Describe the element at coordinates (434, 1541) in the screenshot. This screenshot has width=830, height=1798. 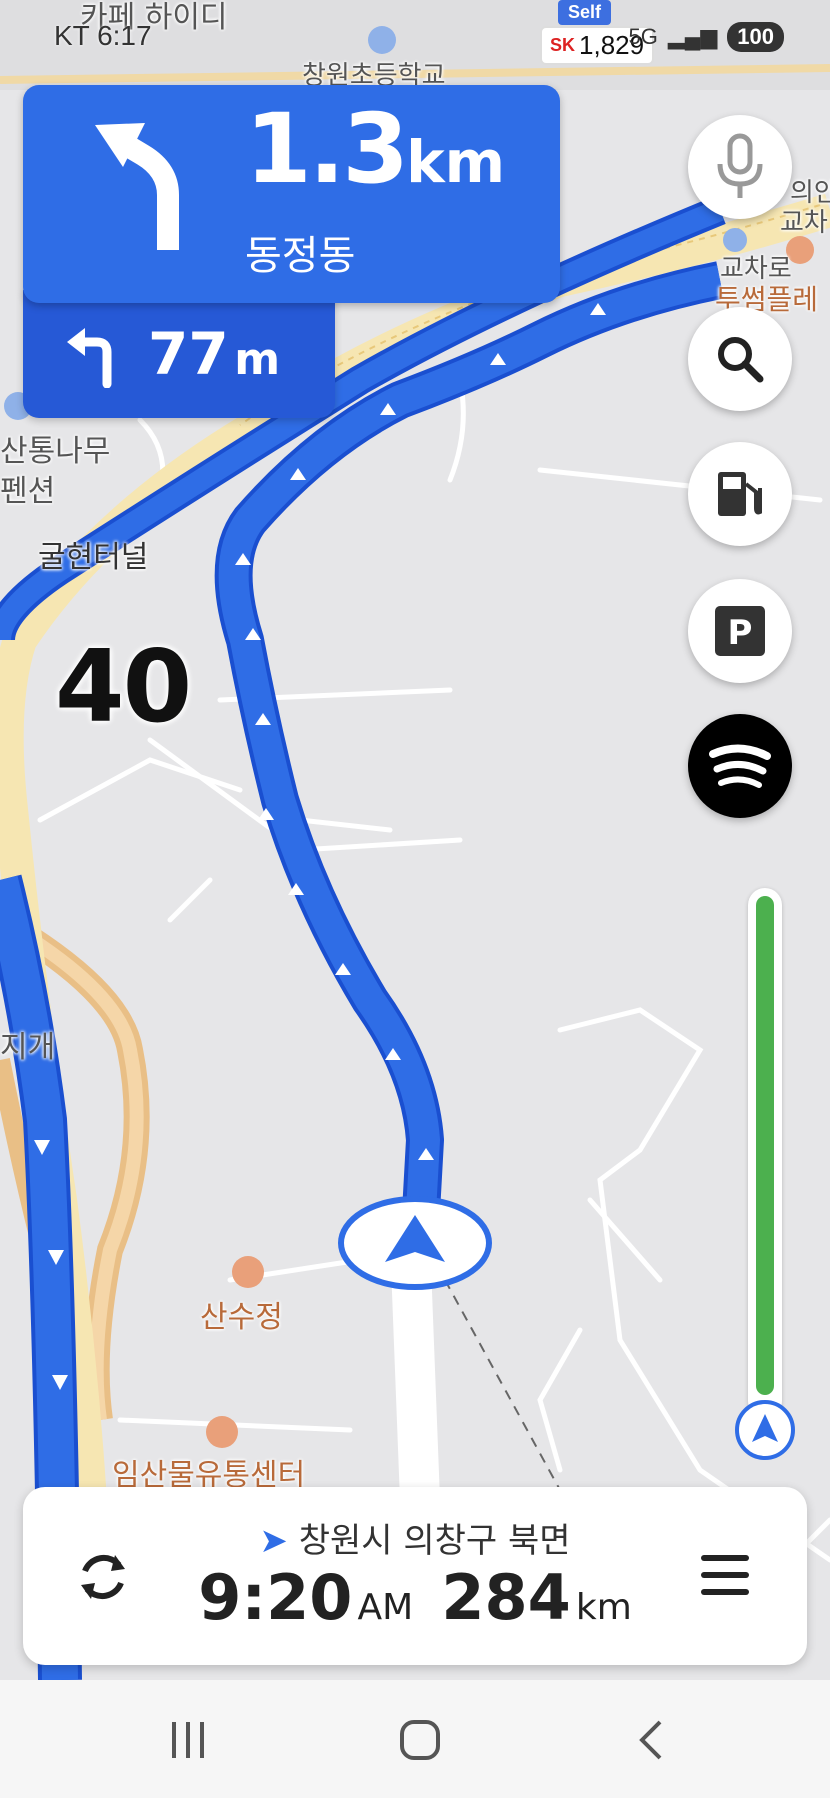
I see `destination-name: 창원시 의창구 북면` at that location.